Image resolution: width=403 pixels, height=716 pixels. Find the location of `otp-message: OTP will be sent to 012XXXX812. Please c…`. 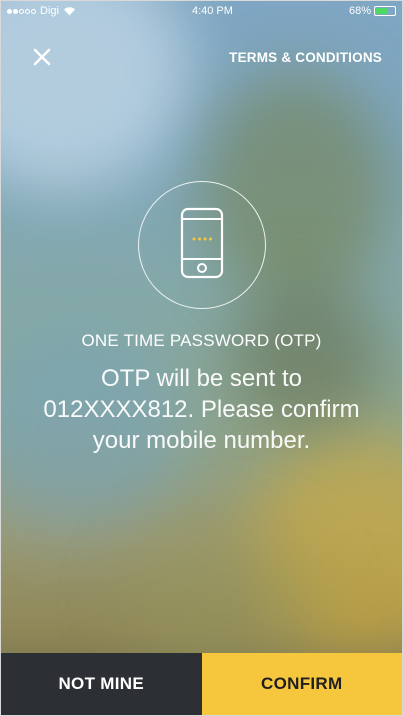

otp-message: OTP will be sent to 012XXXX812. Please c… is located at coordinates (201, 409).